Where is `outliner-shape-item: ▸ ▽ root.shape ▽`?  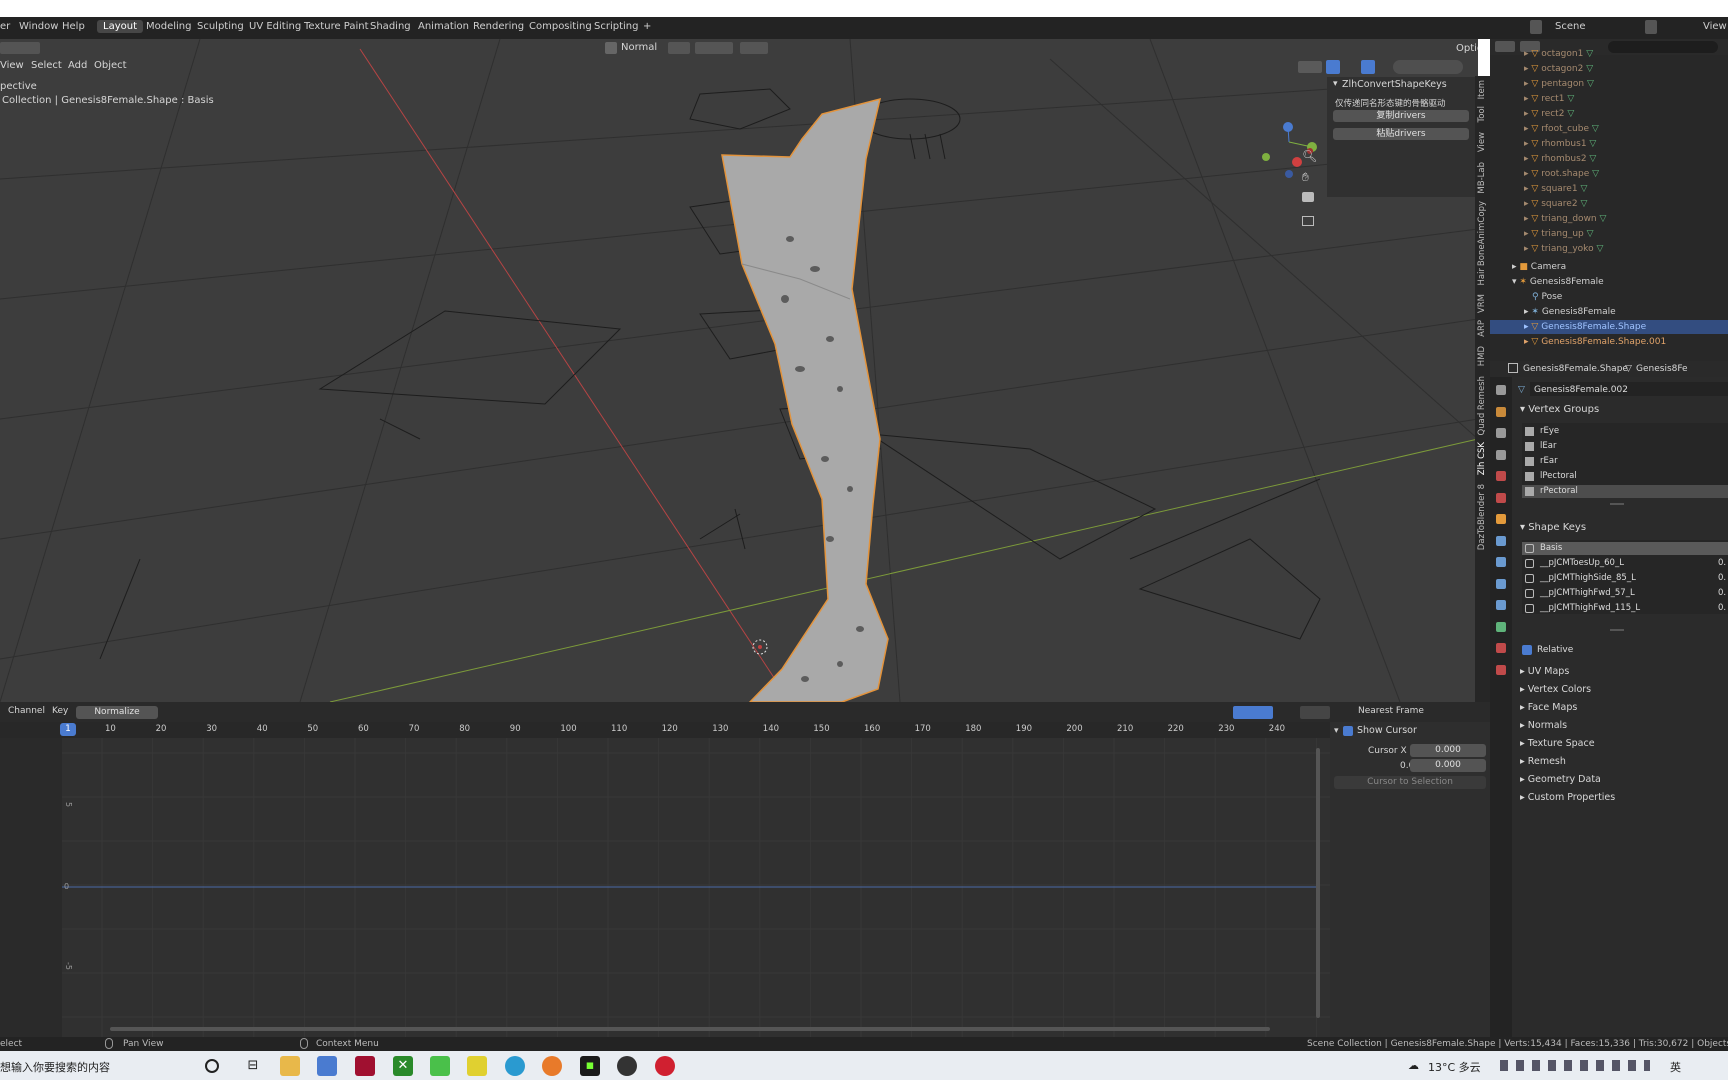
outliner-shape-item: ▸ ▽ root.shape ▽ is located at coordinates (1561, 174).